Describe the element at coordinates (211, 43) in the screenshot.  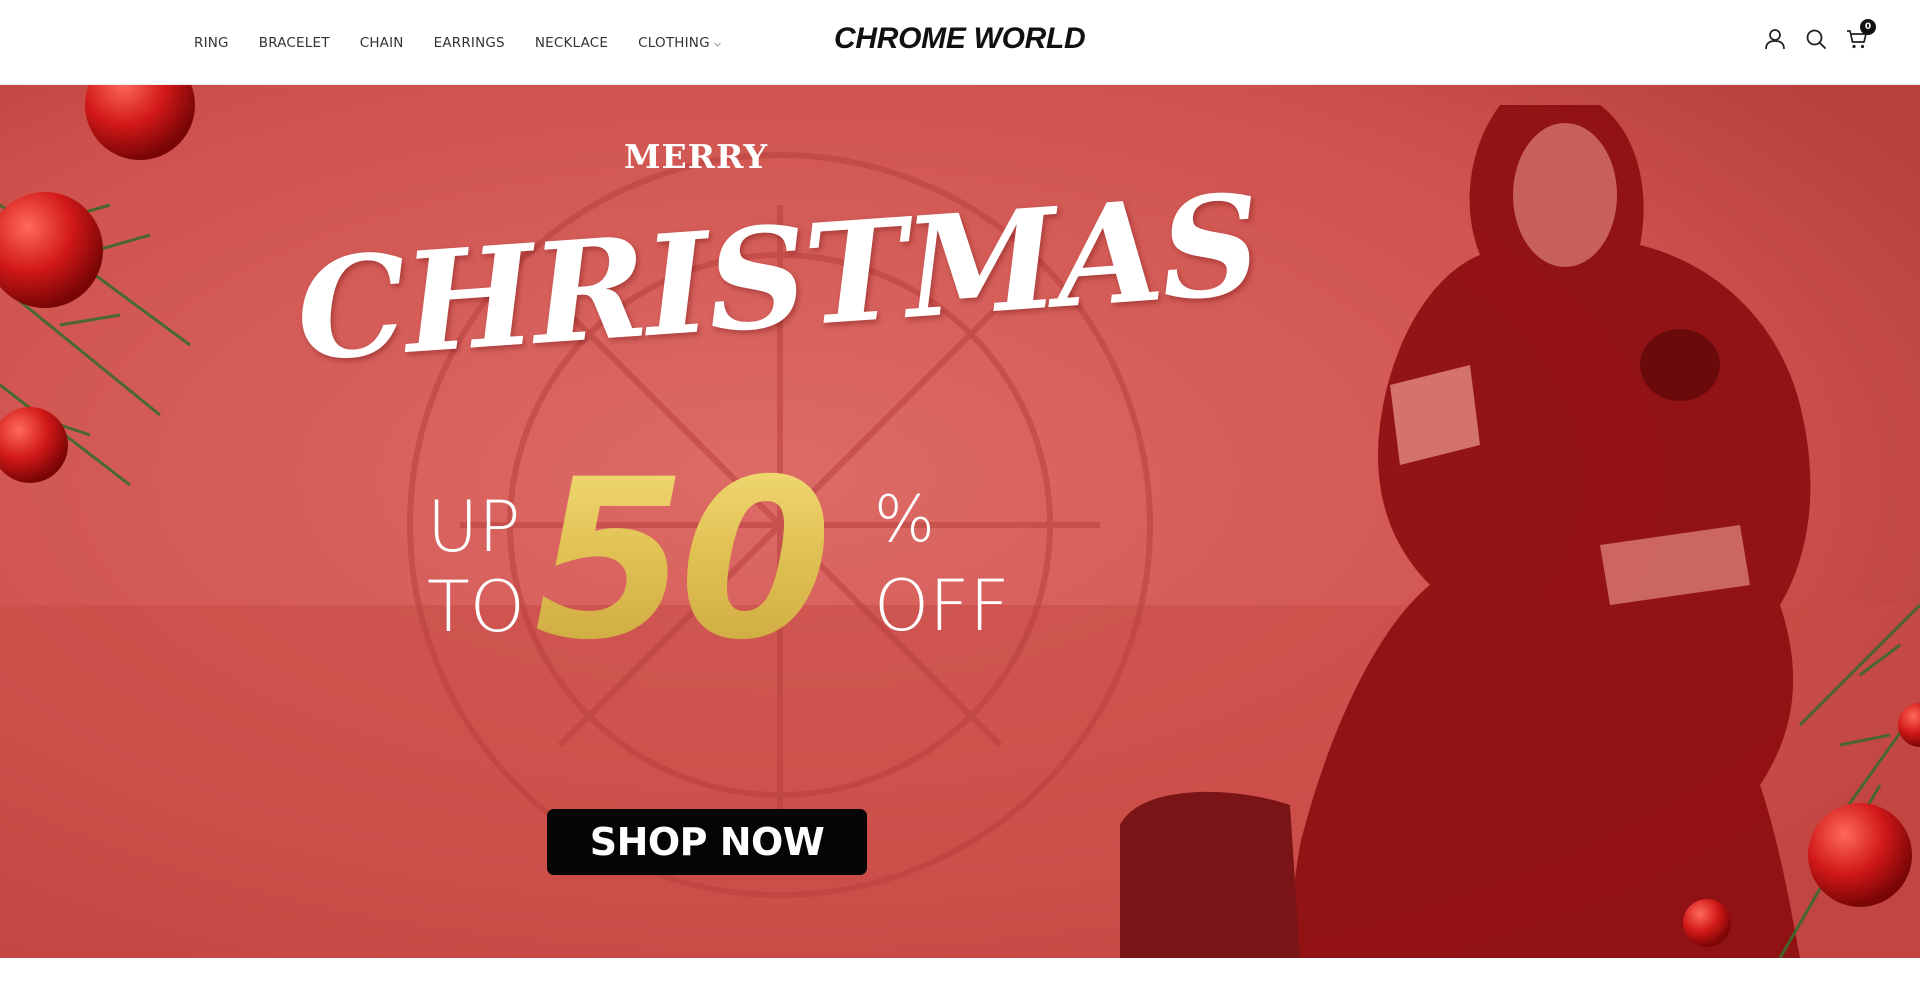
I see `nav-item-ring: RING` at that location.